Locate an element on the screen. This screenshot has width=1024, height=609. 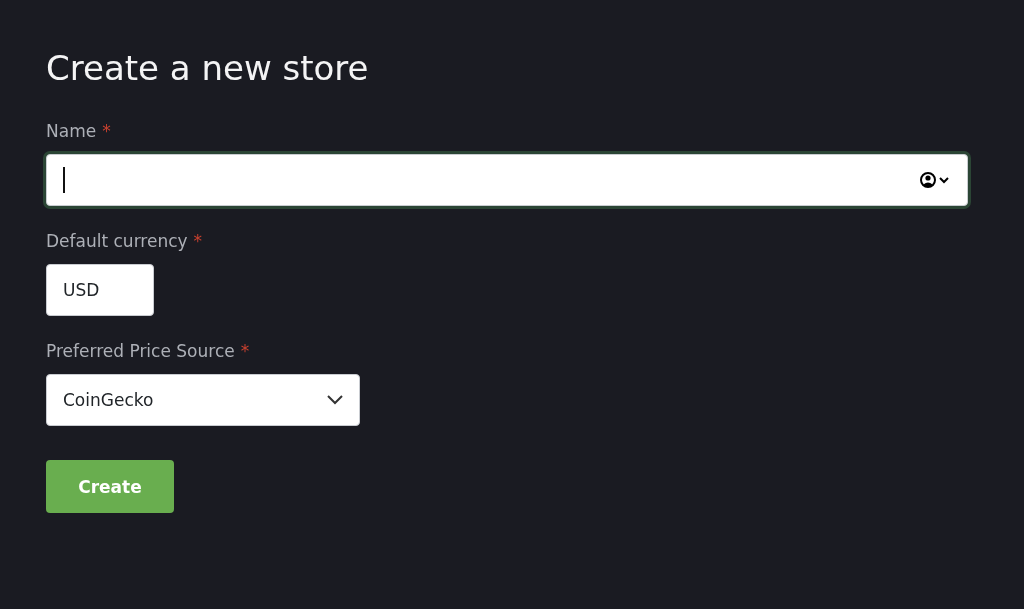
select-field: CoinGecko is located at coordinates (203, 400).